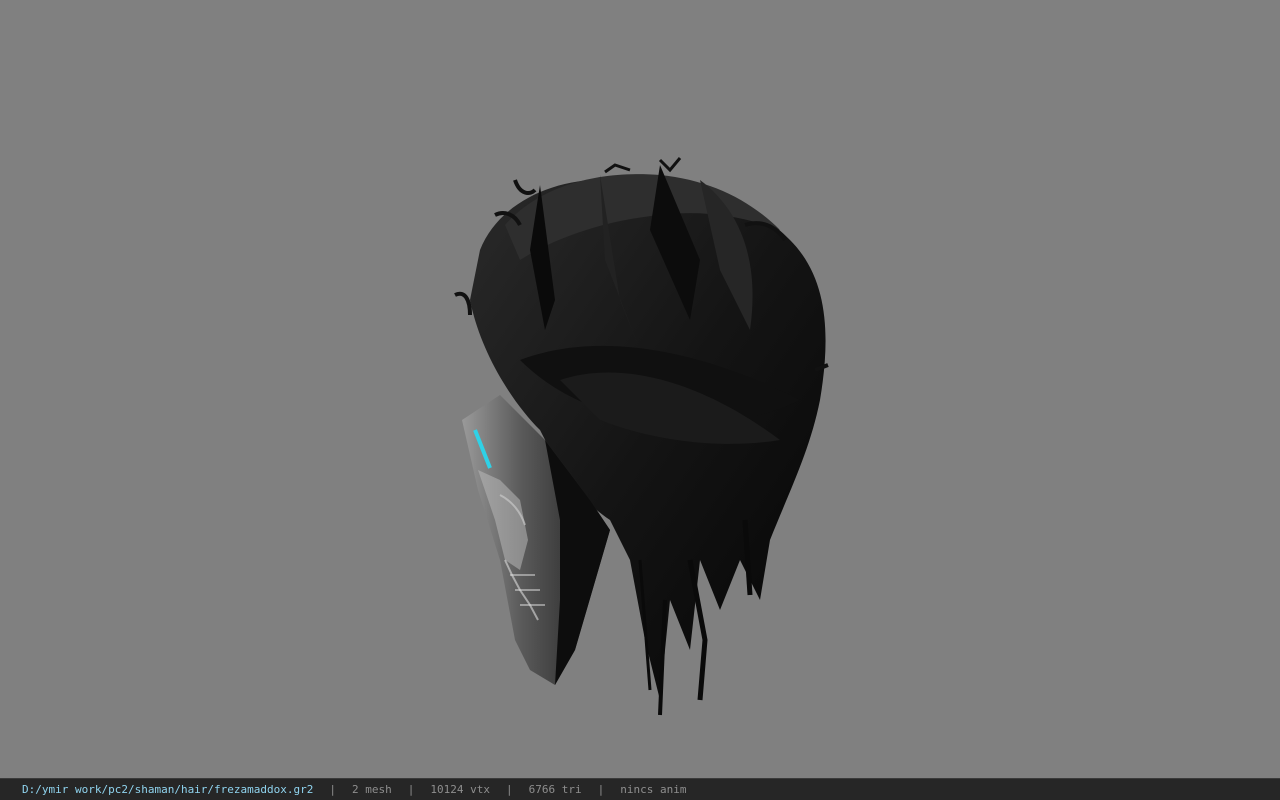 The height and width of the screenshot is (800, 1280). What do you see at coordinates (653, 789) in the screenshot?
I see `animation-status: nincs anim` at bounding box center [653, 789].